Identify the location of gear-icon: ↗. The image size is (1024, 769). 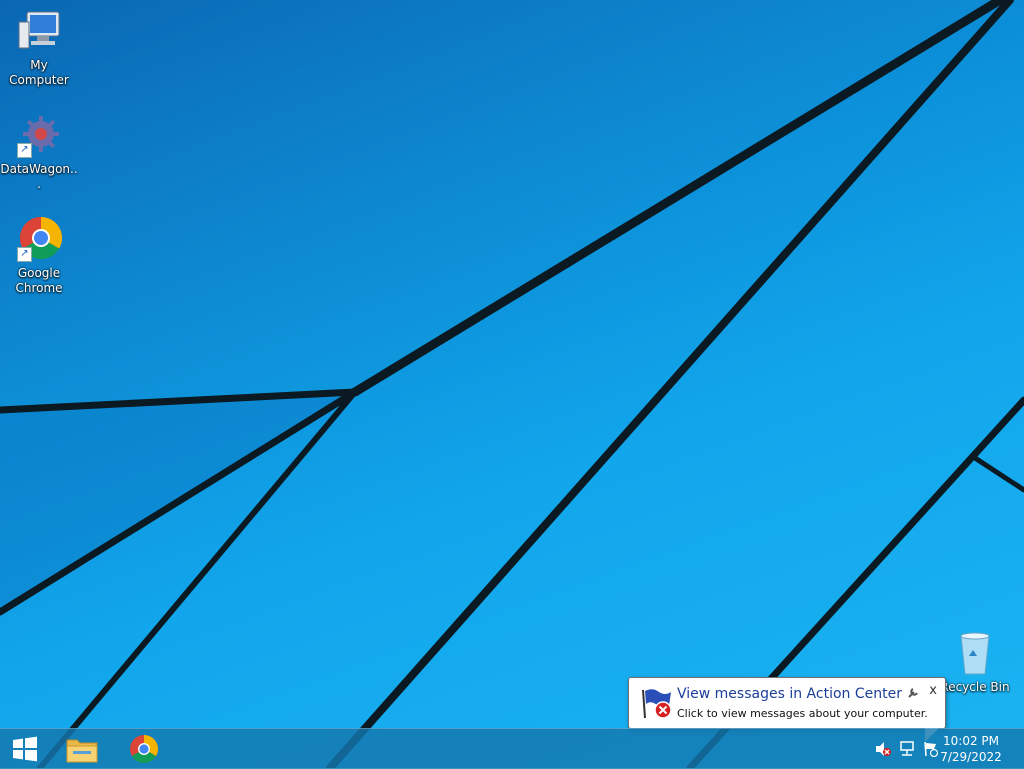
(39, 136).